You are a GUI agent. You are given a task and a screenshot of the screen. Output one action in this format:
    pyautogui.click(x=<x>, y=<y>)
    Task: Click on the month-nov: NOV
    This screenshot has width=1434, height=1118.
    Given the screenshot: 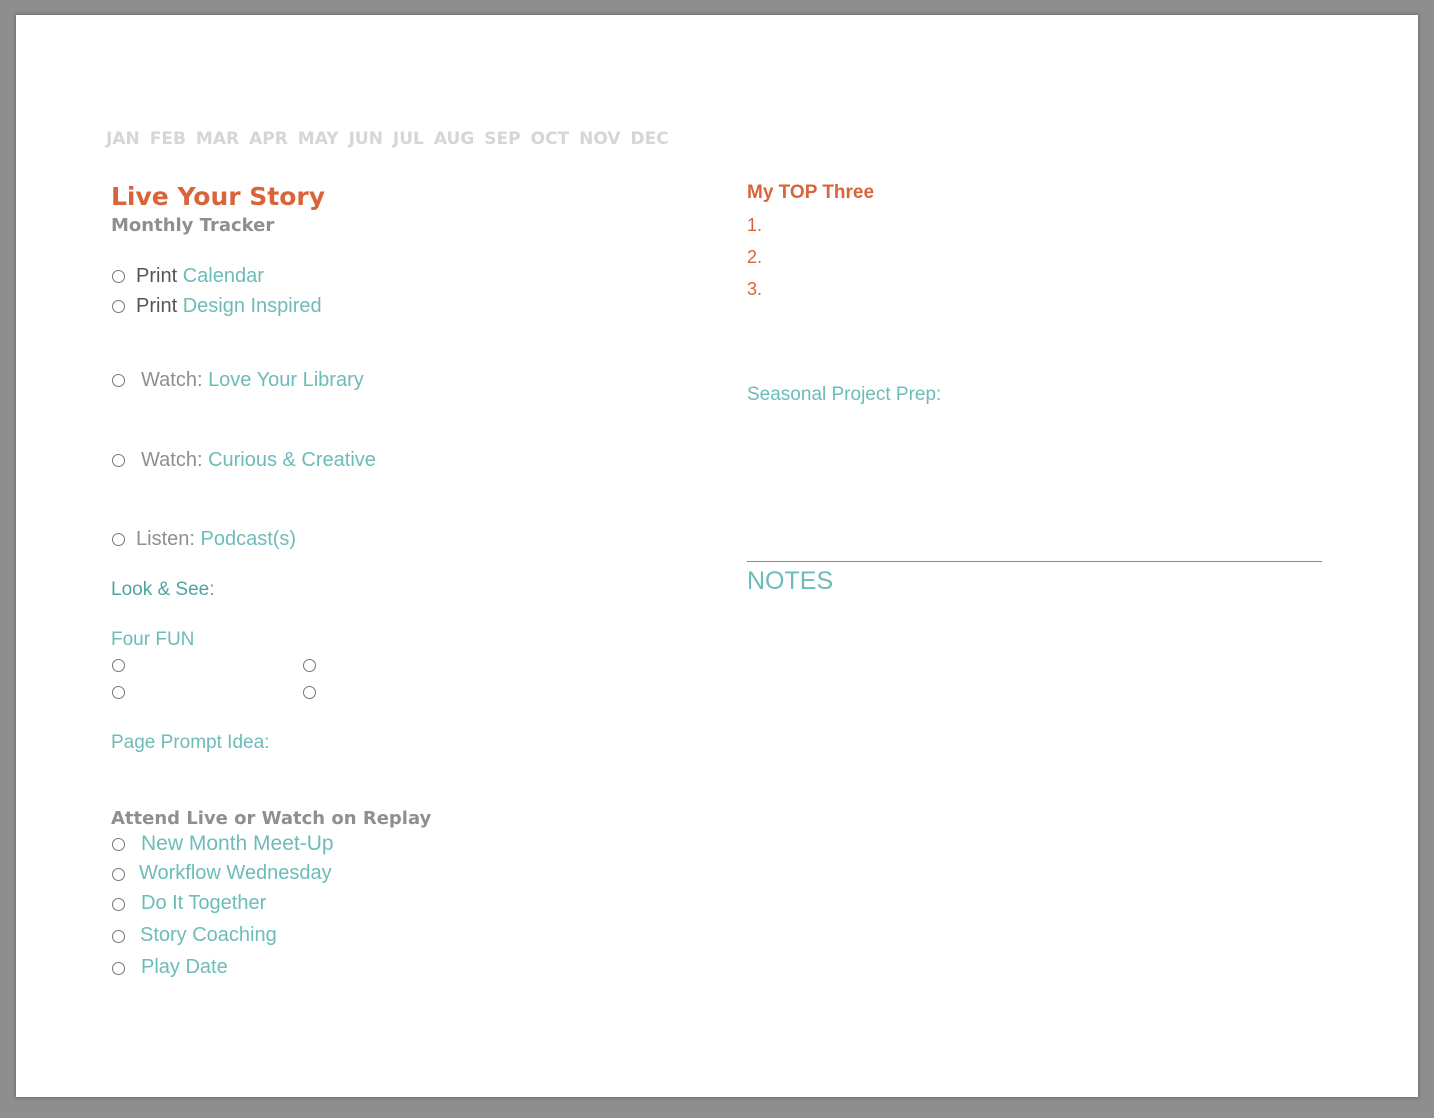 What is the action you would take?
    pyautogui.click(x=599, y=139)
    